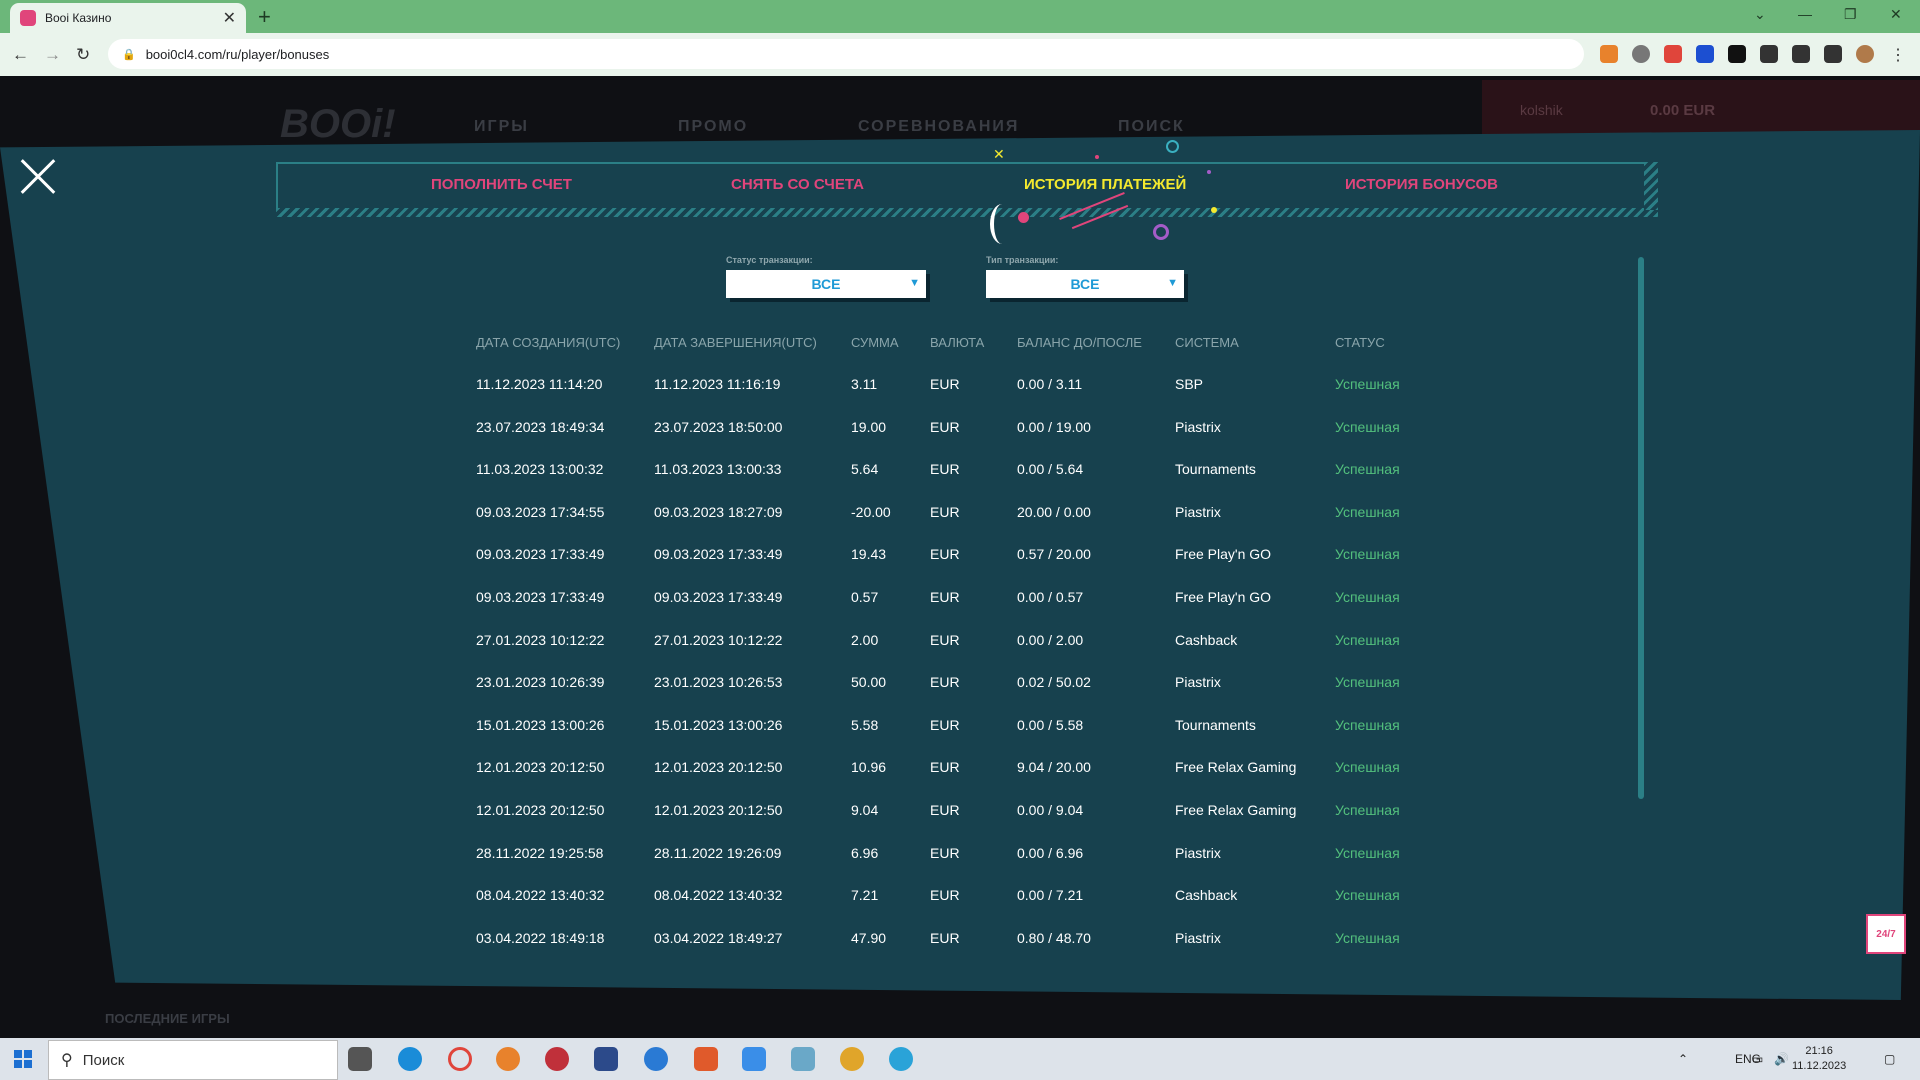  Describe the element at coordinates (1085, 284) in the screenshot. I see `type-filter-select: ВСЕ ▼` at that location.